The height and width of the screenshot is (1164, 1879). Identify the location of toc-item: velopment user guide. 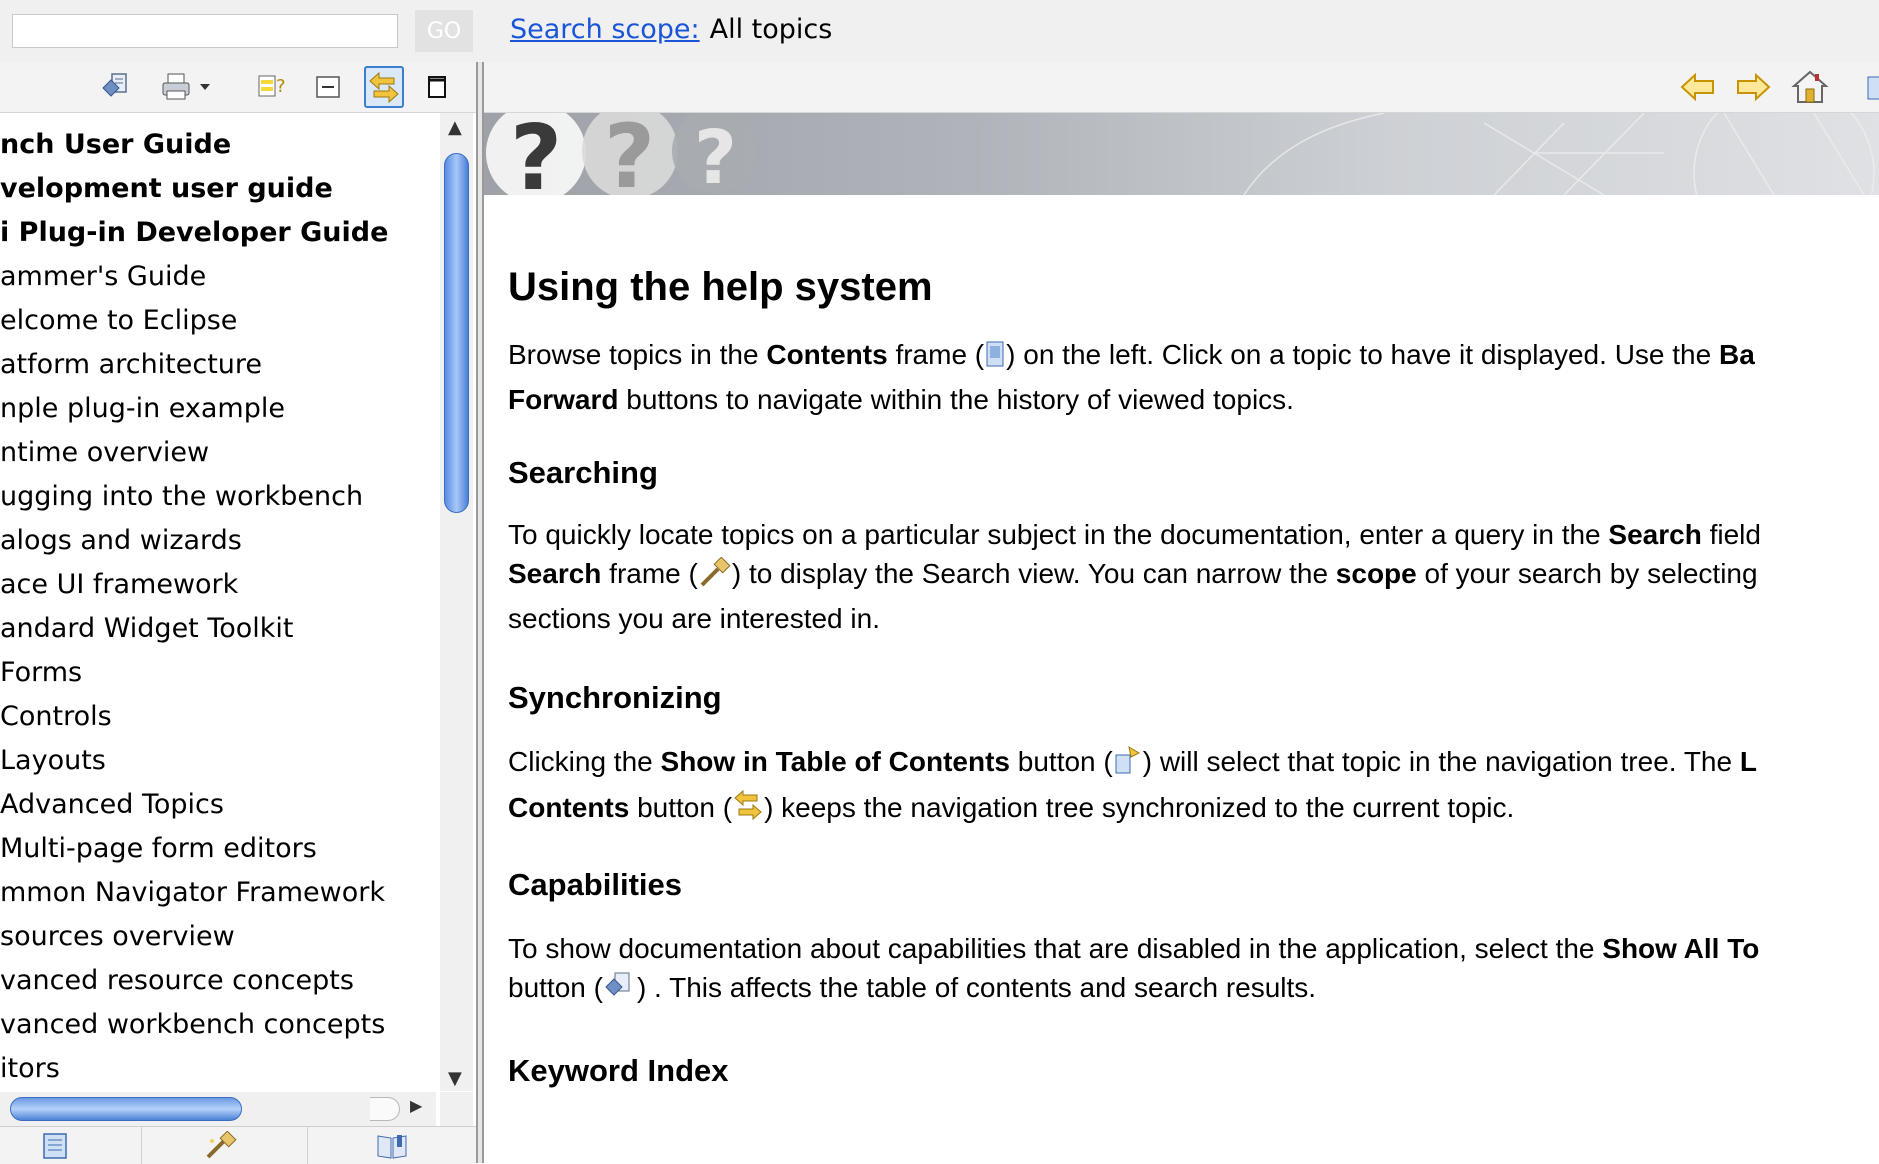
(218, 189).